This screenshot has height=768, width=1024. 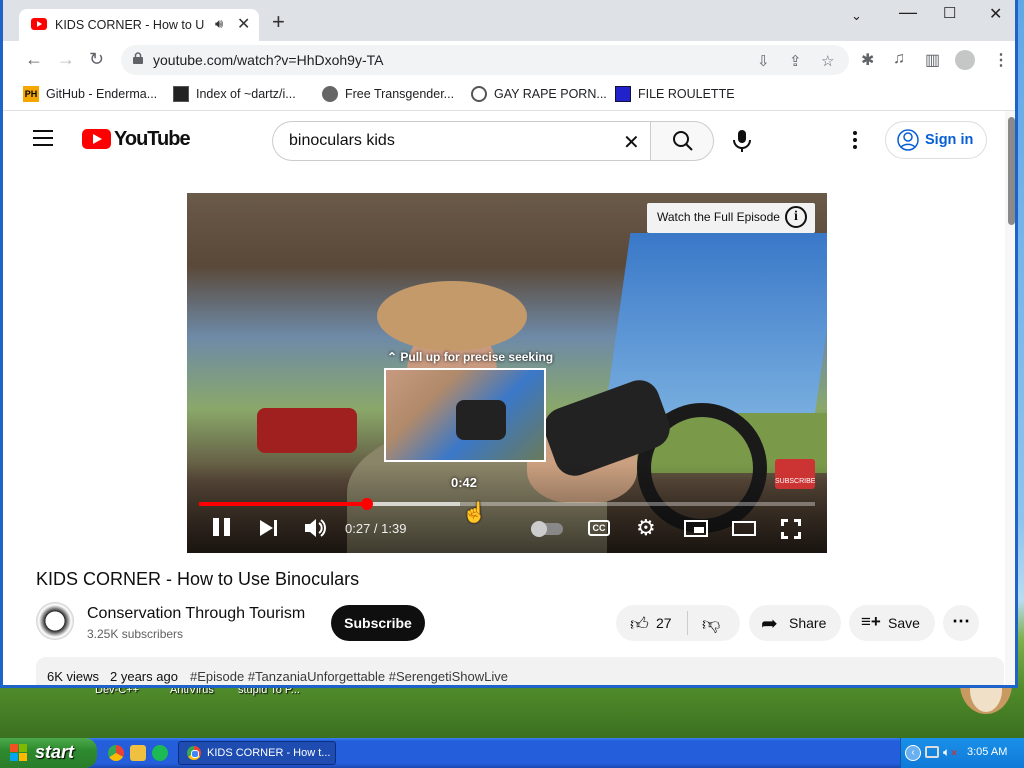 I want to click on settings-gear-icon: ⚙, so click(x=647, y=528).